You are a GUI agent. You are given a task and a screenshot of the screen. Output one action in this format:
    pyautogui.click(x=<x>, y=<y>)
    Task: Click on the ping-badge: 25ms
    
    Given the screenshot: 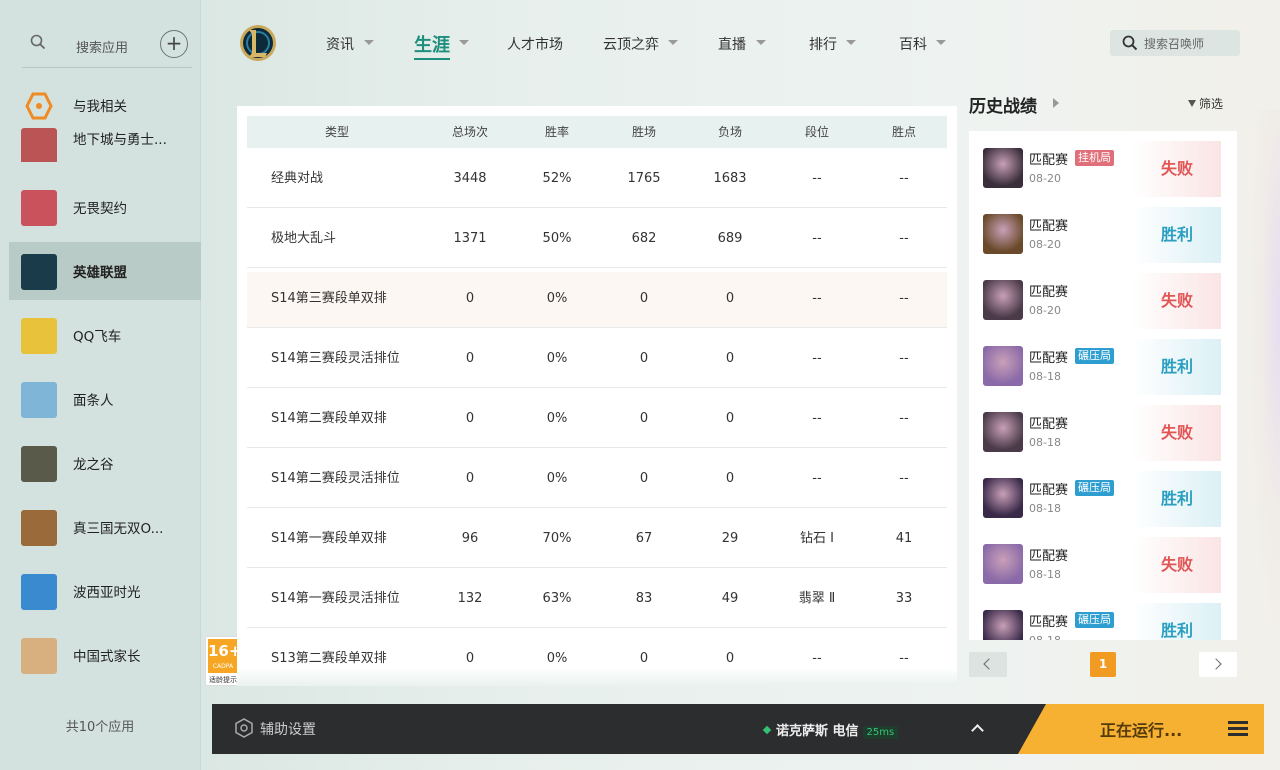 What is the action you would take?
    pyautogui.click(x=880, y=732)
    